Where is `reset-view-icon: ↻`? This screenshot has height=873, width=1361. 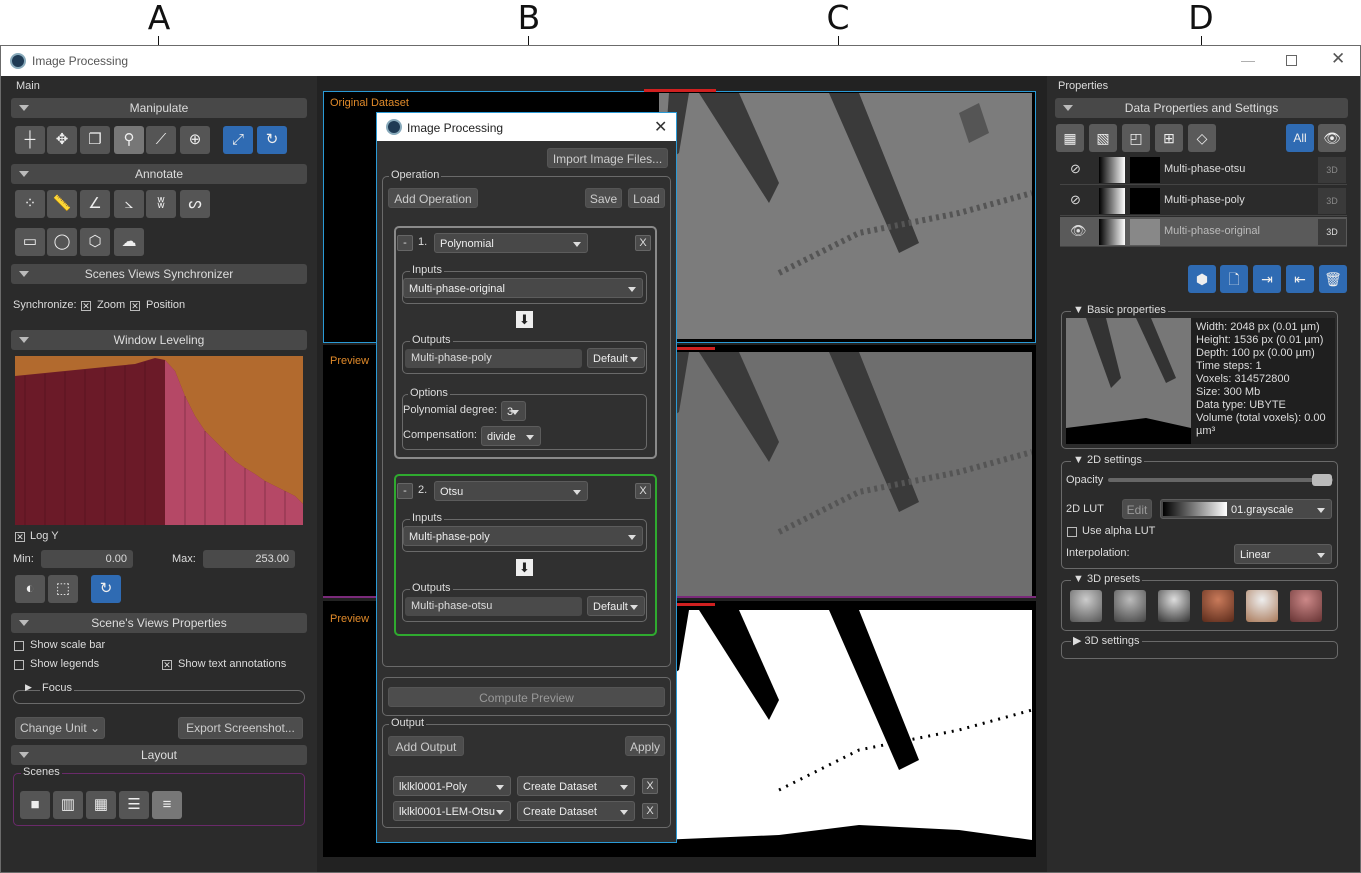 reset-view-icon: ↻ is located at coordinates (272, 140).